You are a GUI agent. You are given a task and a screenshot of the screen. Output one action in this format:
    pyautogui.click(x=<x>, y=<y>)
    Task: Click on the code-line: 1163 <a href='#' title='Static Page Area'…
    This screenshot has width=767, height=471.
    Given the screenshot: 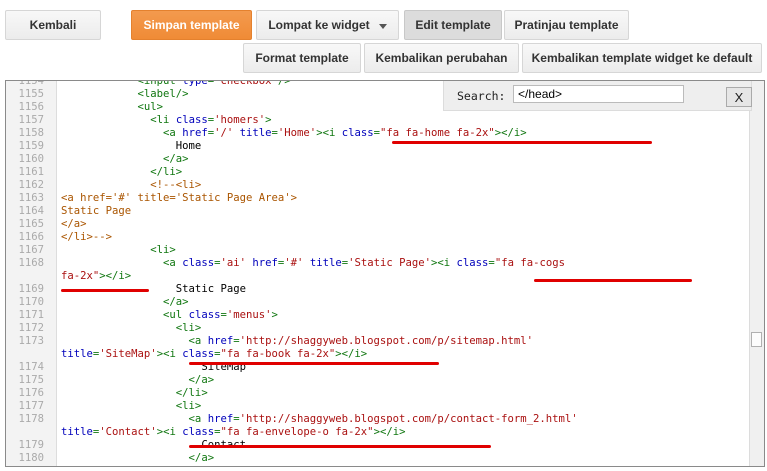 What is the action you would take?
    pyautogui.click(x=376, y=198)
    